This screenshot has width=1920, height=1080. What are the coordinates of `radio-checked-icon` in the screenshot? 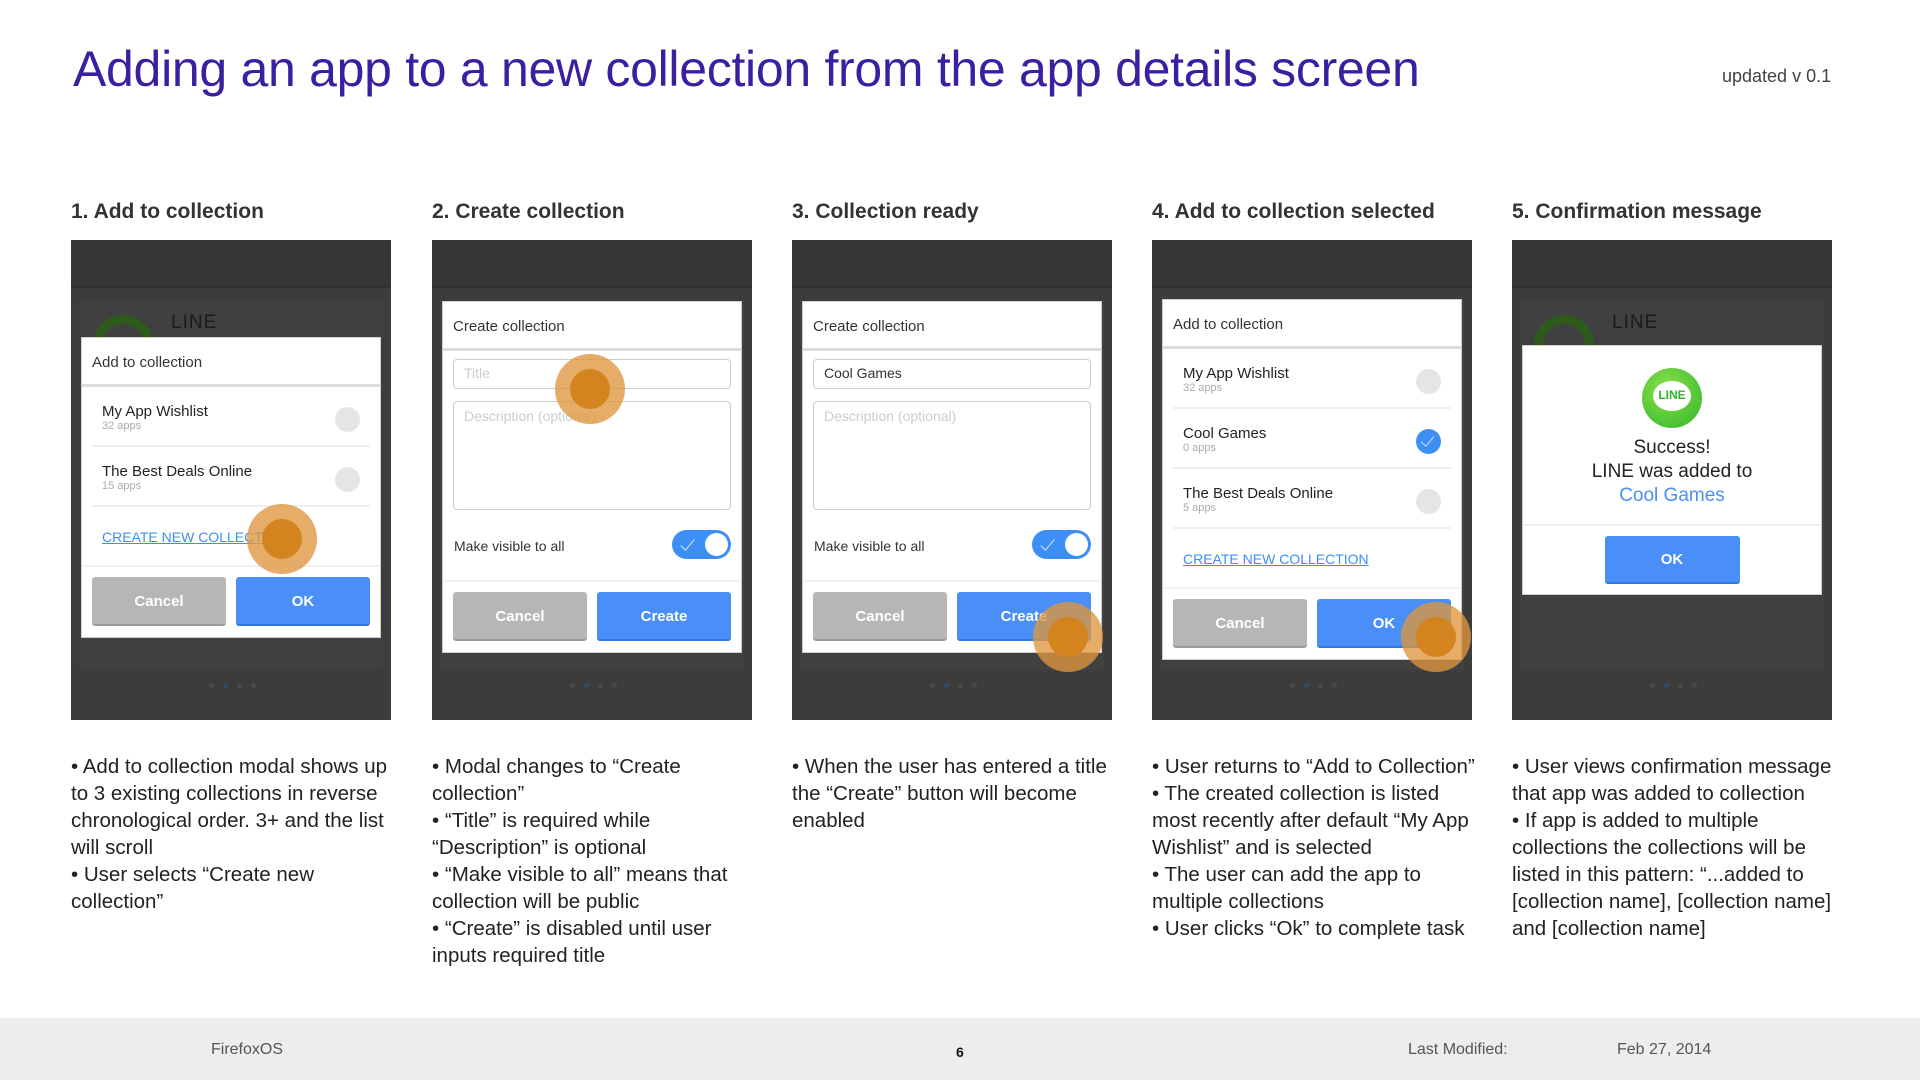 It's located at (1428, 441).